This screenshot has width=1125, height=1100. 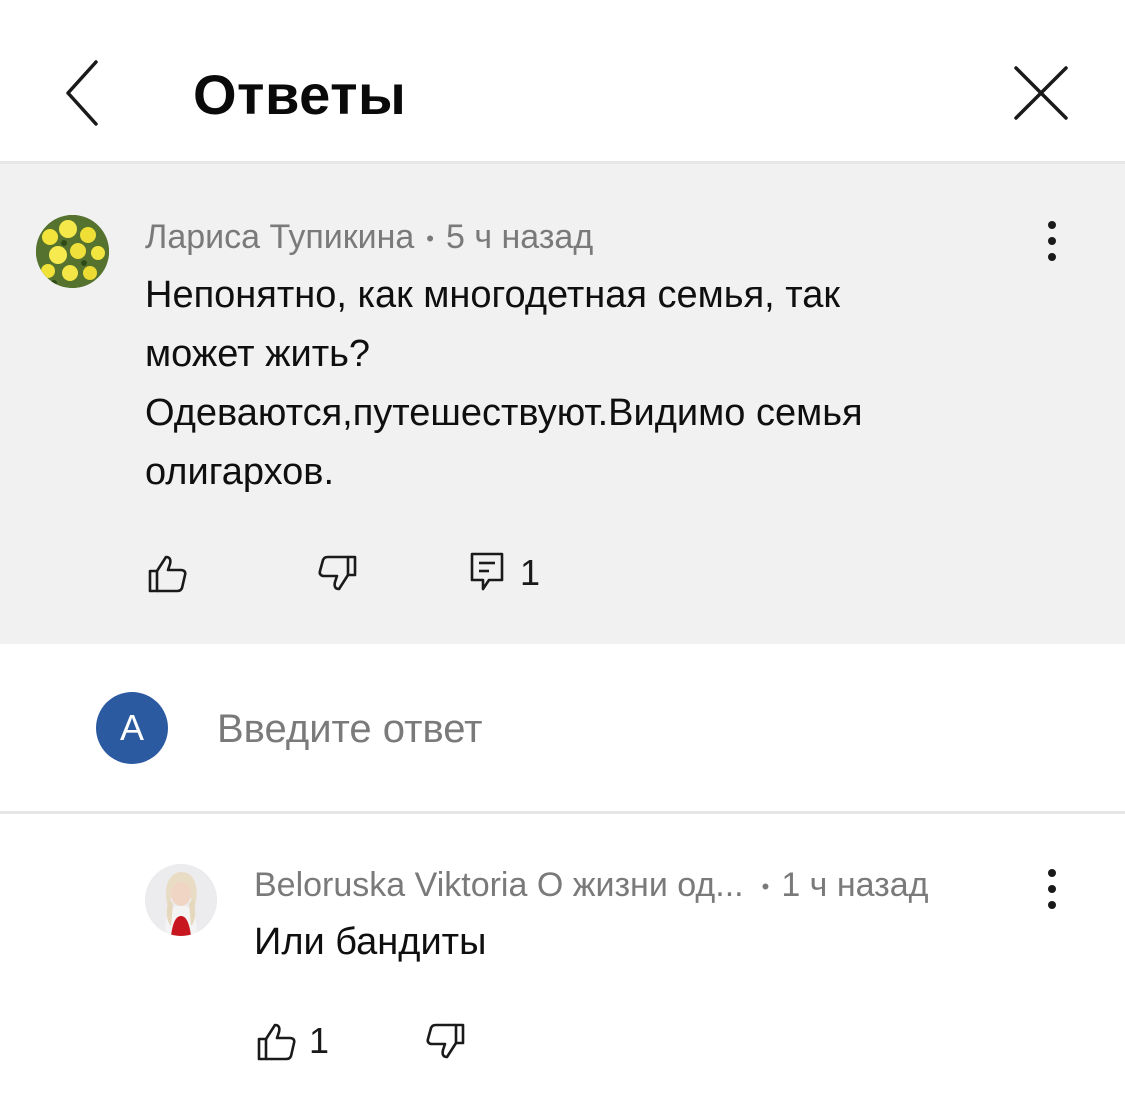 I want to click on thumbs-down-icon, so click(x=337, y=573).